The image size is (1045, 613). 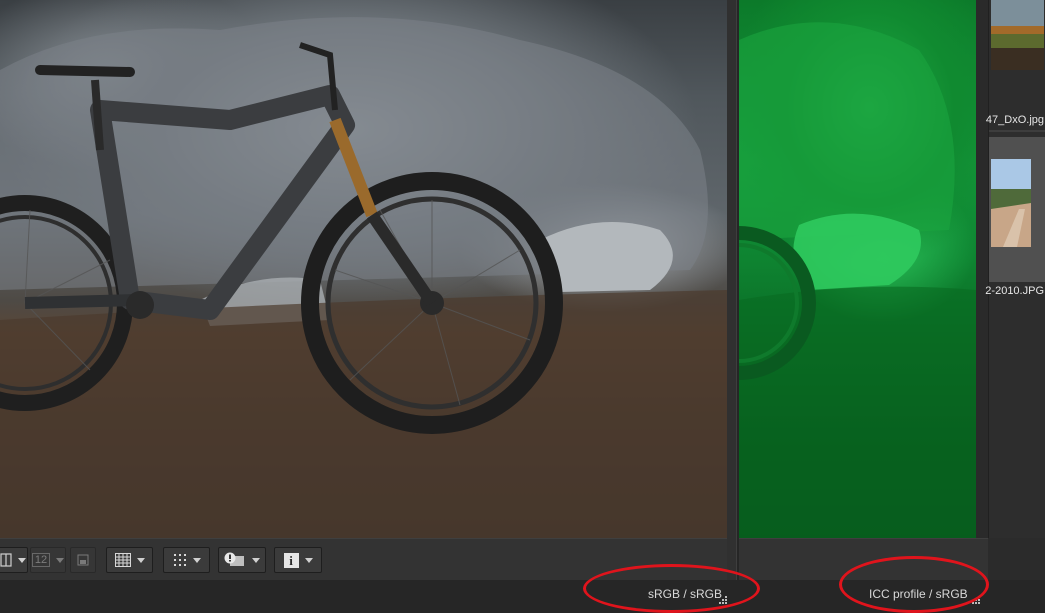 What do you see at coordinates (1017, 131) in the screenshot?
I see `filmstrip-divider` at bounding box center [1017, 131].